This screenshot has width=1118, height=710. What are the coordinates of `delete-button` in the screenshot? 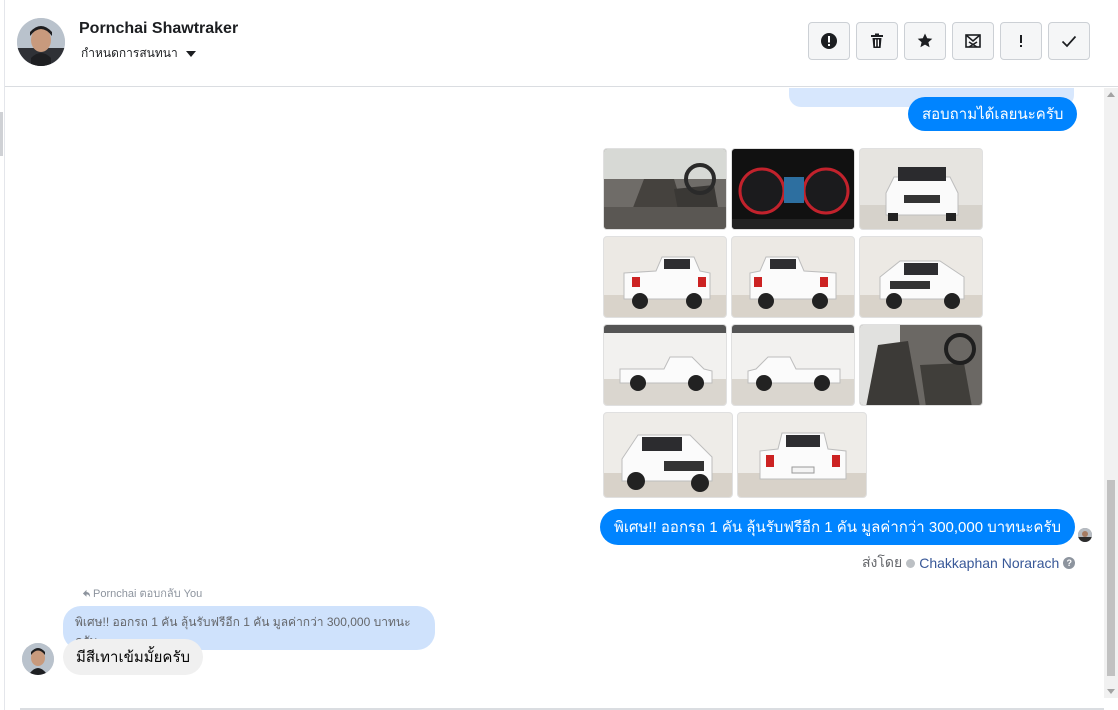 It's located at (877, 41).